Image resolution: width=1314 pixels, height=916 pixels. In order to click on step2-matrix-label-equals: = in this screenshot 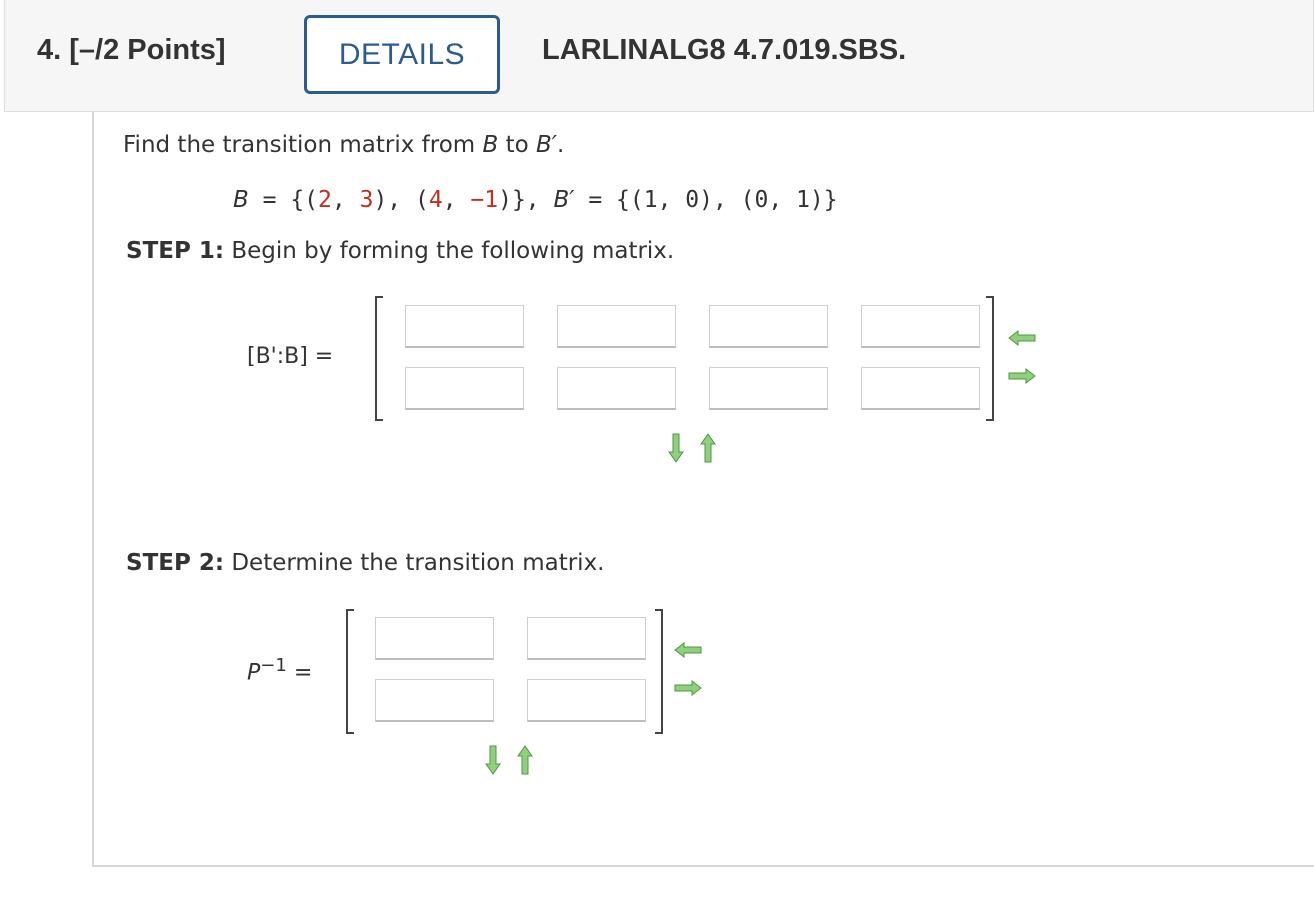, I will do `click(303, 673)`.